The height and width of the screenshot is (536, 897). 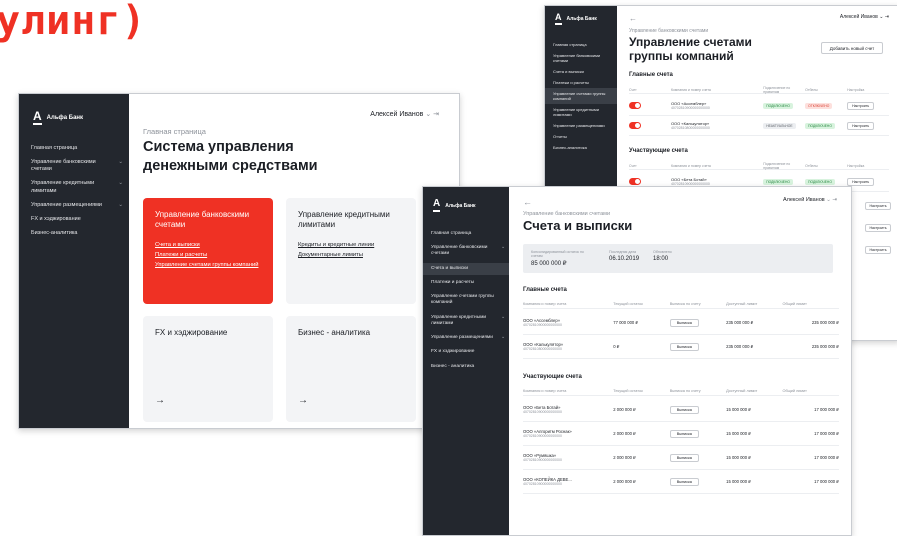 What do you see at coordinates (208, 265) in the screenshot?
I see `tile-link: Управление счетами группы компаний` at bounding box center [208, 265].